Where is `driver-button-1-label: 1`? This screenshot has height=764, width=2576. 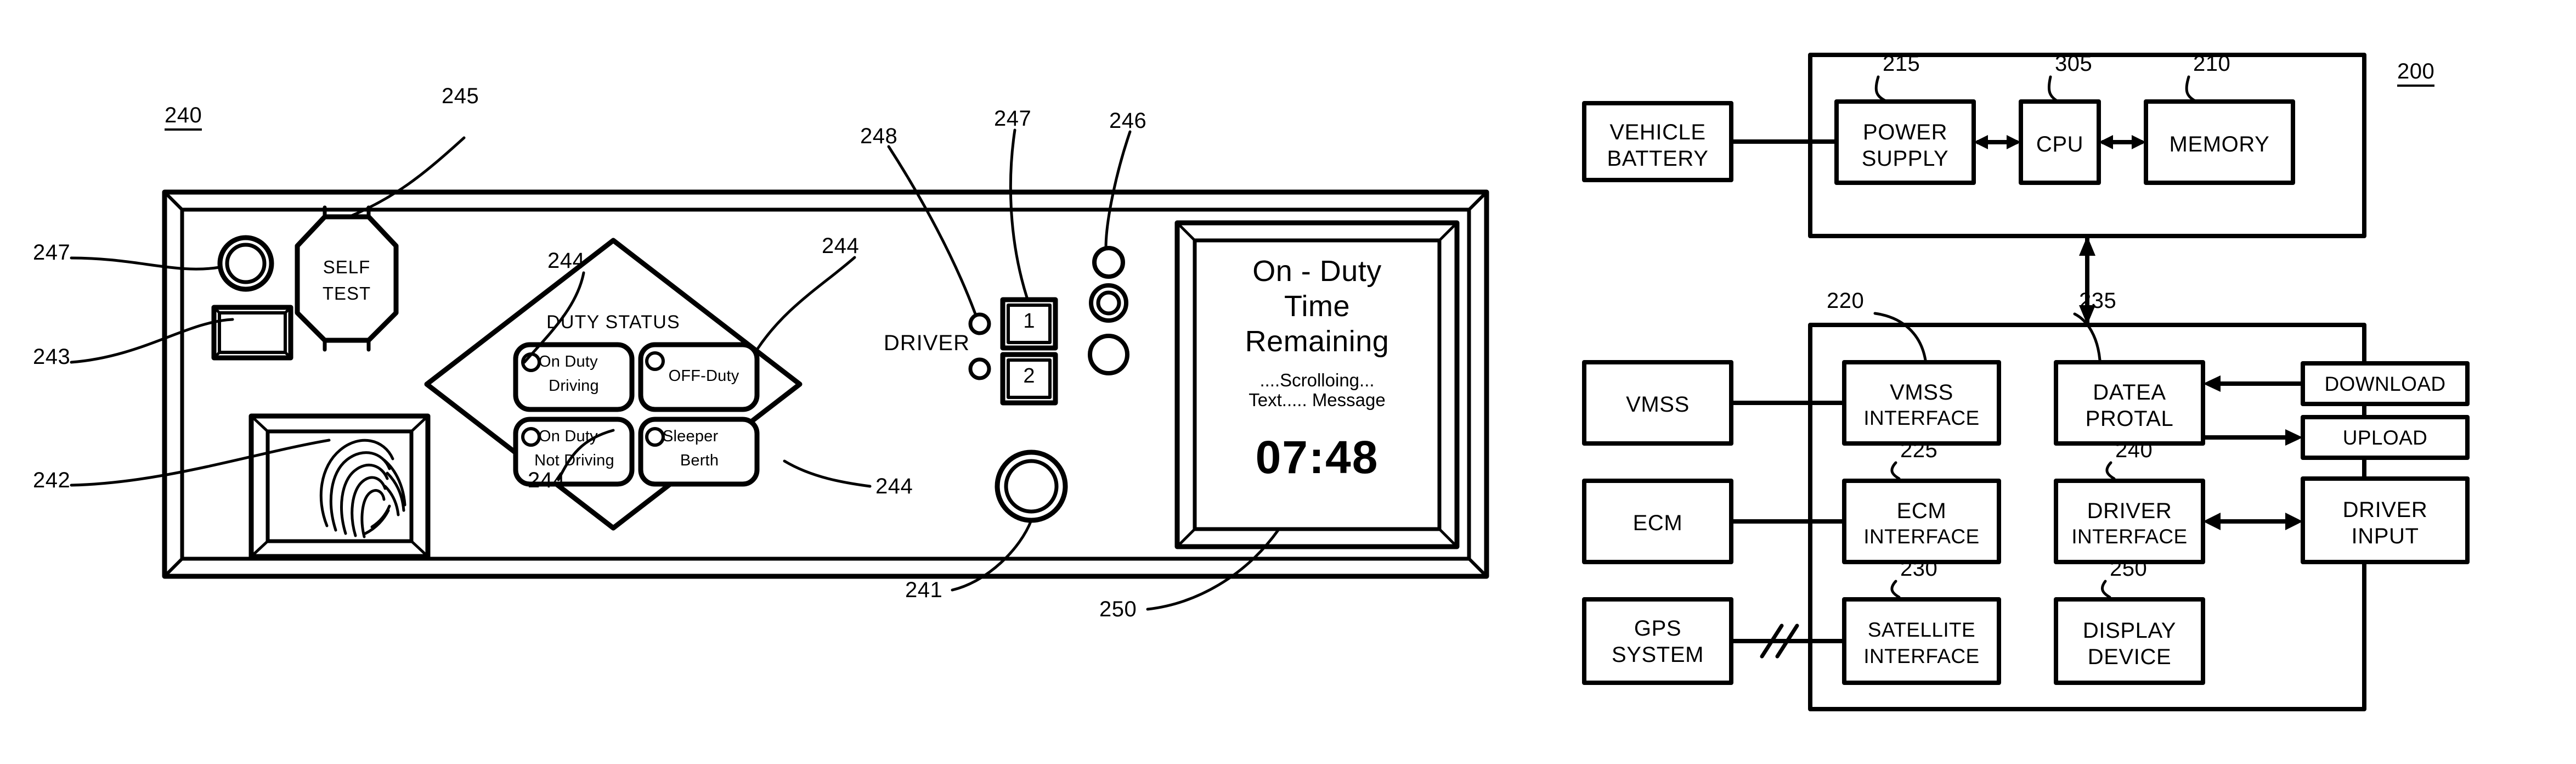 driver-button-1-label: 1 is located at coordinates (1029, 321).